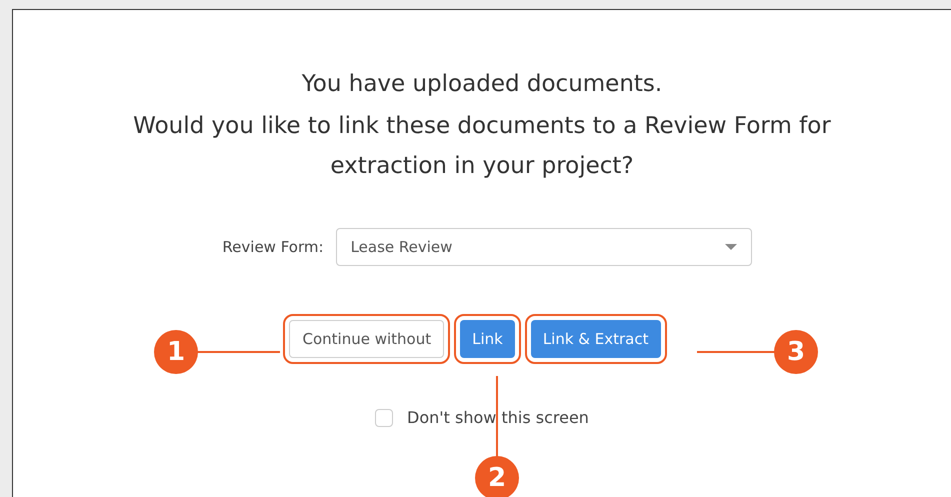  What do you see at coordinates (482, 84) in the screenshot?
I see `dialog-title: You have uploaded documents.` at bounding box center [482, 84].